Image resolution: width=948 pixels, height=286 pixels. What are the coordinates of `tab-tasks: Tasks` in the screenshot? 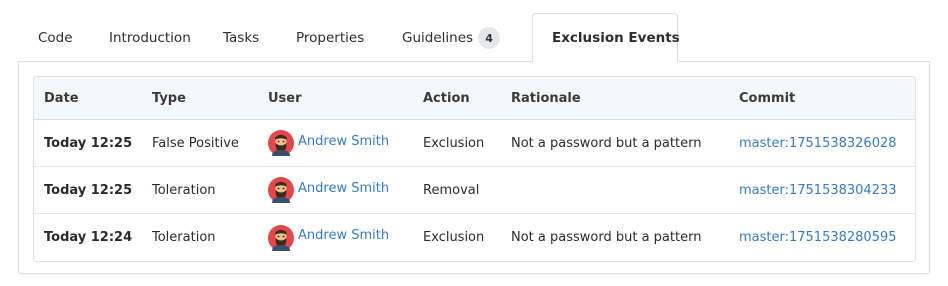 It's located at (241, 38).